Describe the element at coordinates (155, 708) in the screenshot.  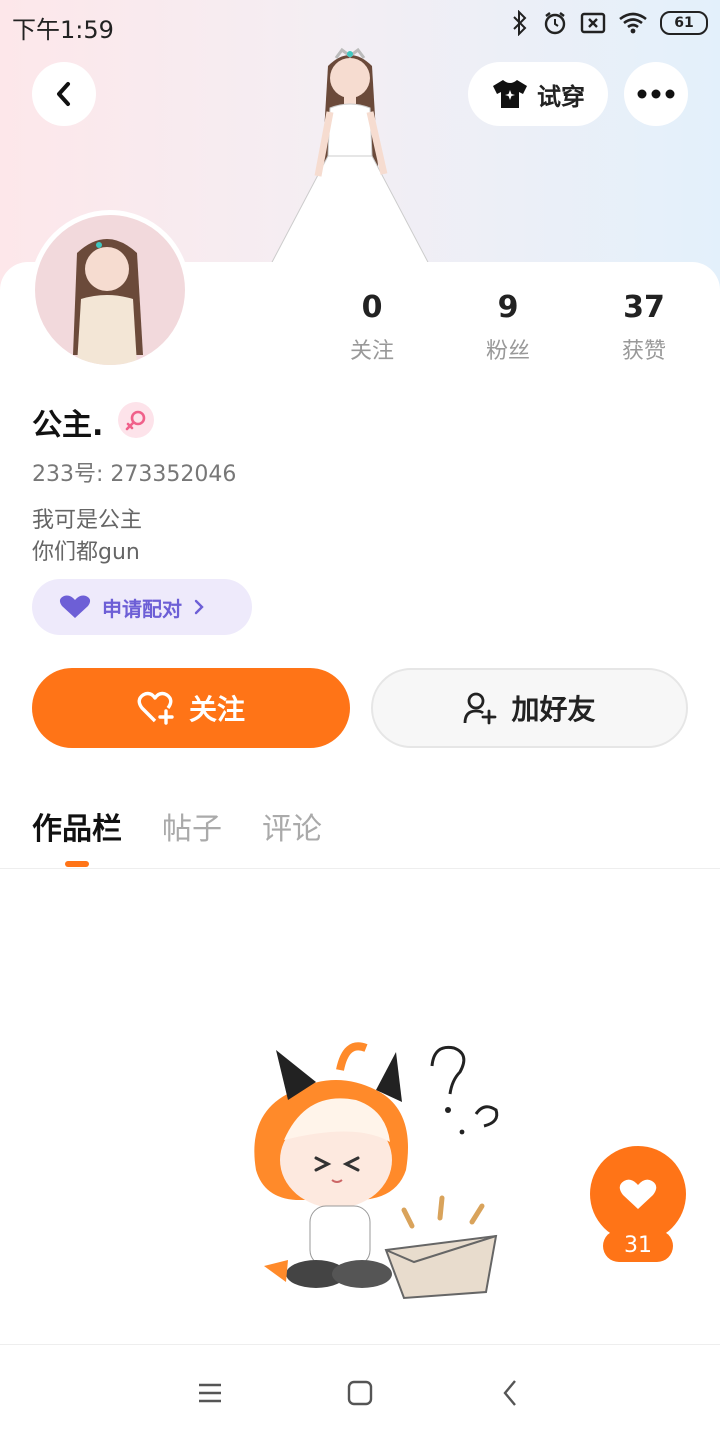
I see `heart-plus-icon` at that location.